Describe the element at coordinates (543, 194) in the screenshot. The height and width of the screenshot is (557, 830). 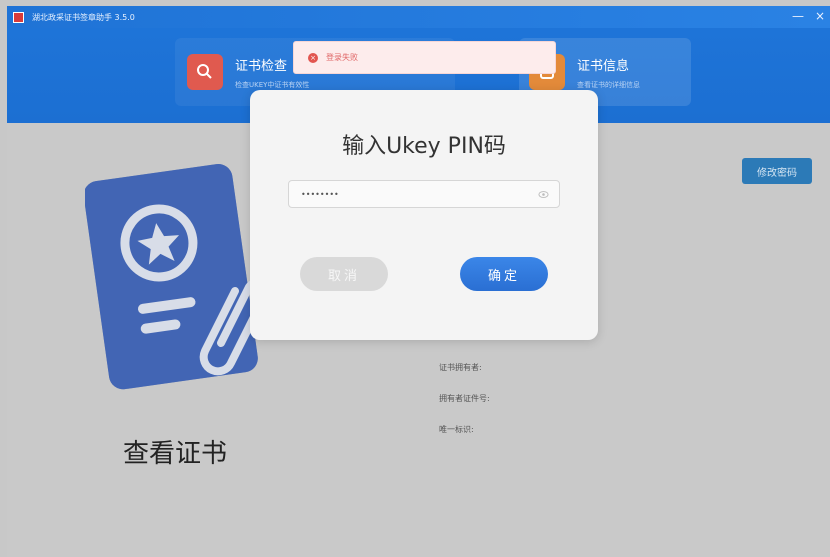
I see `eye-icon` at that location.